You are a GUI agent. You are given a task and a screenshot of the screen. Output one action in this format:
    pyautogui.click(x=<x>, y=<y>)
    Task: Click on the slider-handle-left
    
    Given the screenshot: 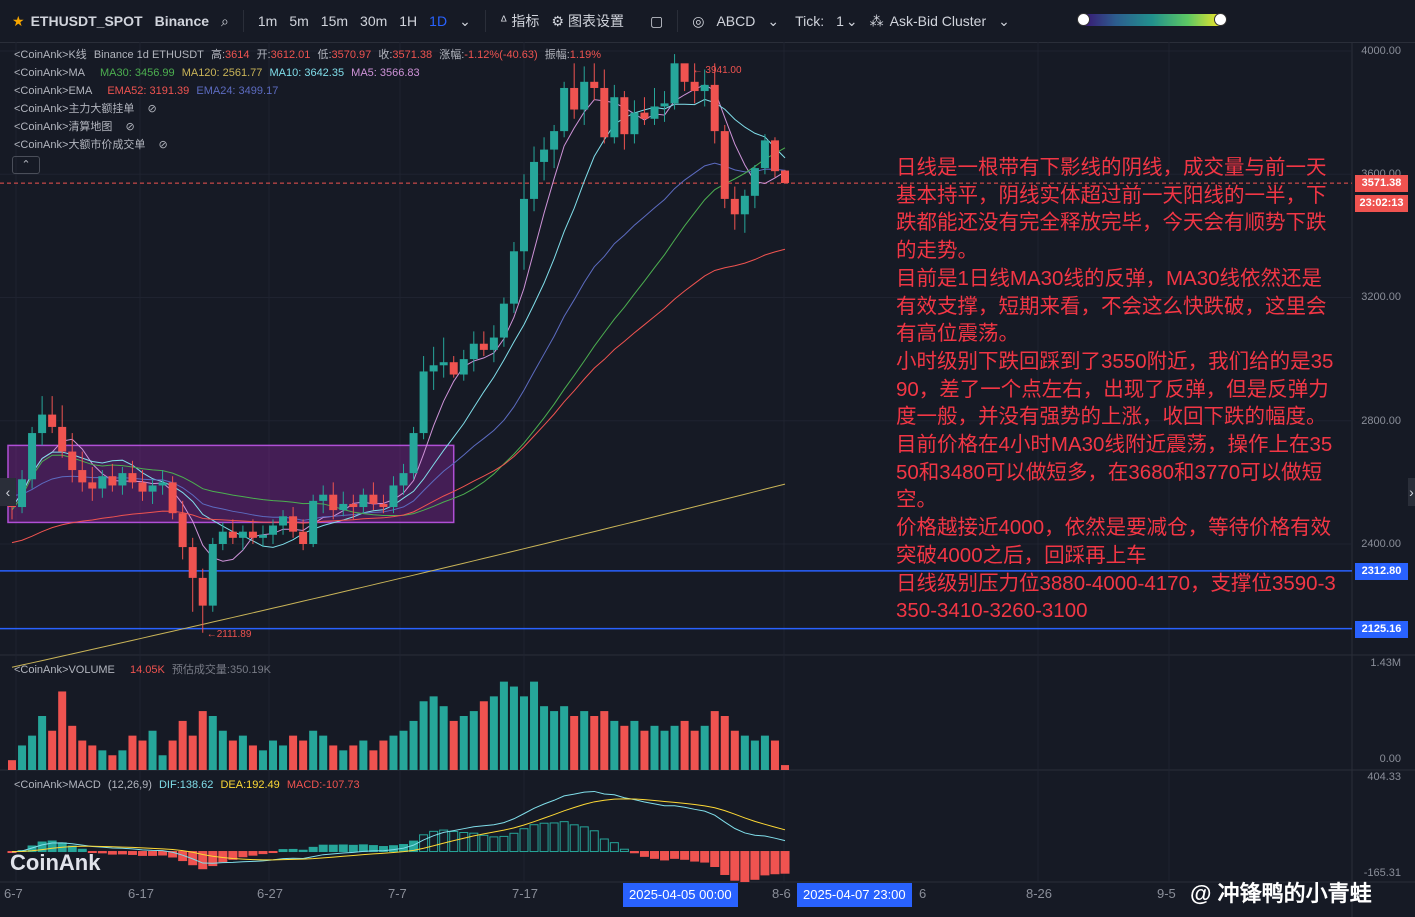 What is the action you would take?
    pyautogui.click(x=1083, y=19)
    